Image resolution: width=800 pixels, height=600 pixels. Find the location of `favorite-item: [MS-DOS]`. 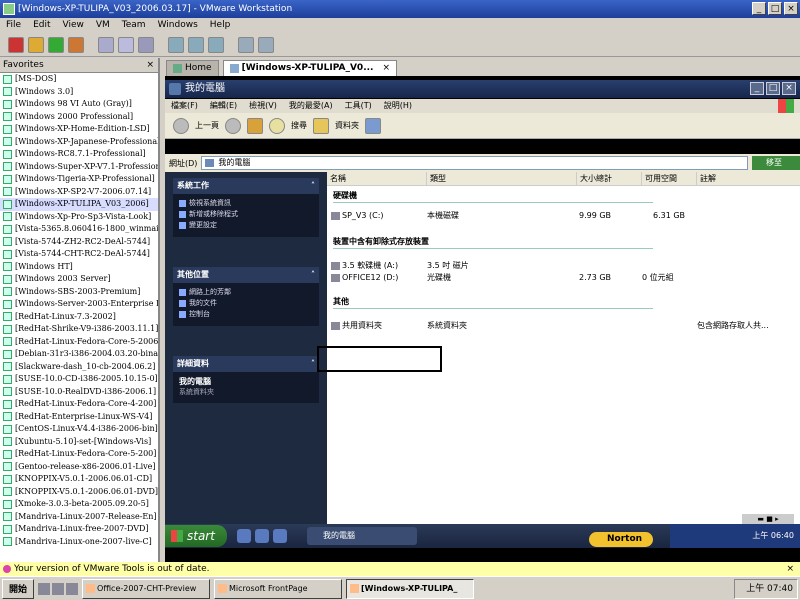

favorite-item: [MS-DOS] is located at coordinates (79, 79).